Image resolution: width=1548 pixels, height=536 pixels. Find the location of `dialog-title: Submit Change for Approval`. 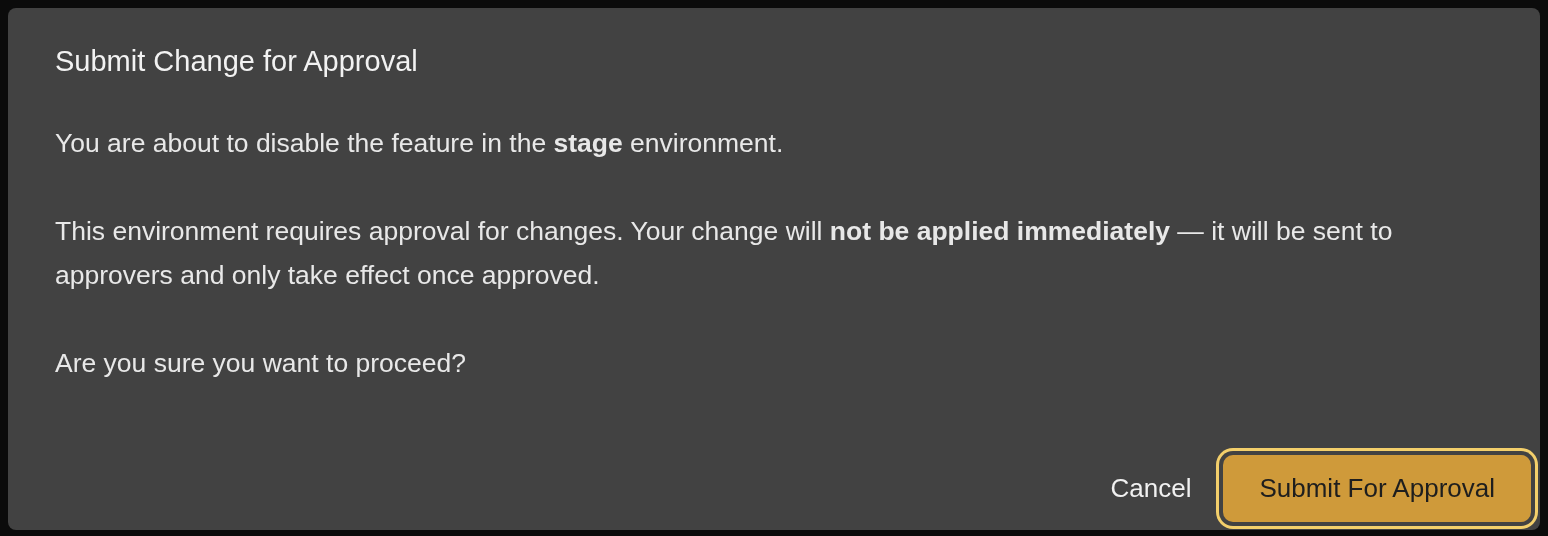

dialog-title: Submit Change for Approval is located at coordinates (237, 61).